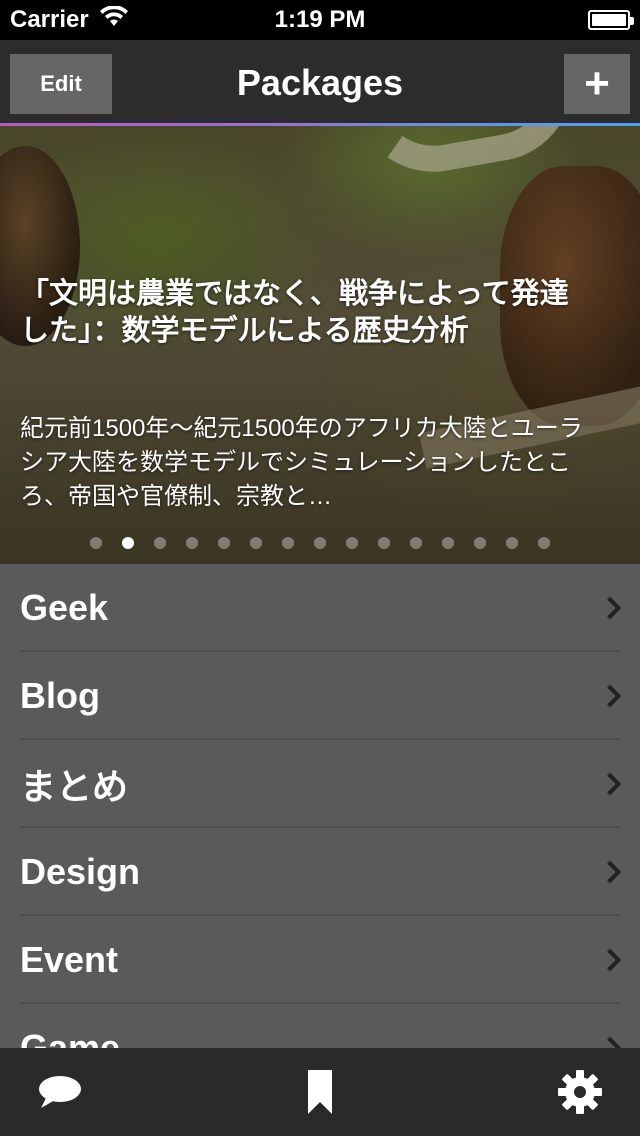 The image size is (640, 1136). Describe the element at coordinates (74, 786) in the screenshot. I see `list-item-label: まとめ` at that location.